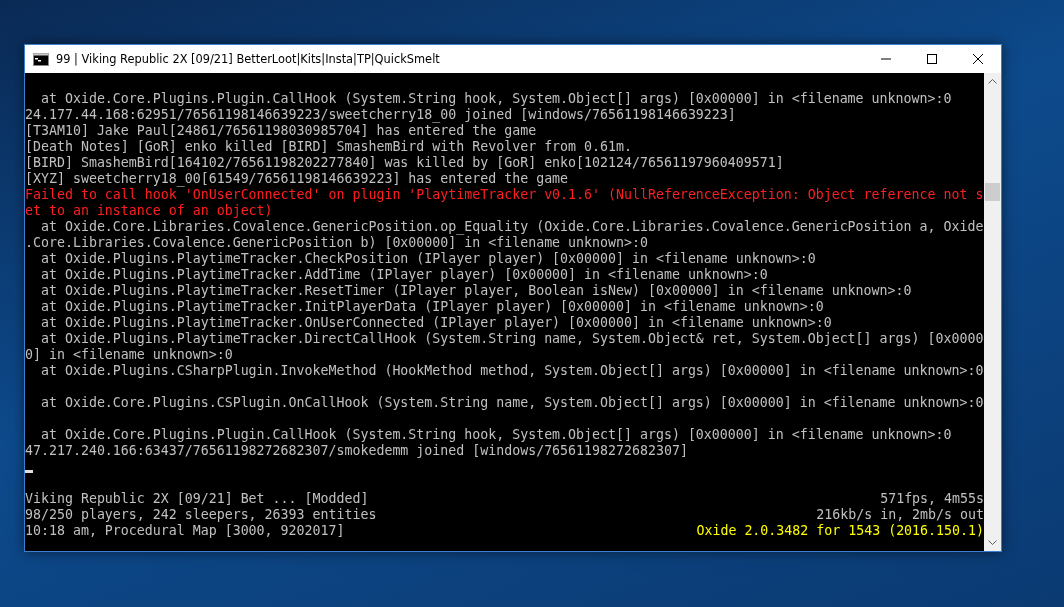 This screenshot has height=607, width=1064. Describe the element at coordinates (381, 115) in the screenshot. I see `log-line: 24.177.44.168:62951/76561198146639223/sweetcherry18_00 joined [windows/76561198146639223]` at that location.